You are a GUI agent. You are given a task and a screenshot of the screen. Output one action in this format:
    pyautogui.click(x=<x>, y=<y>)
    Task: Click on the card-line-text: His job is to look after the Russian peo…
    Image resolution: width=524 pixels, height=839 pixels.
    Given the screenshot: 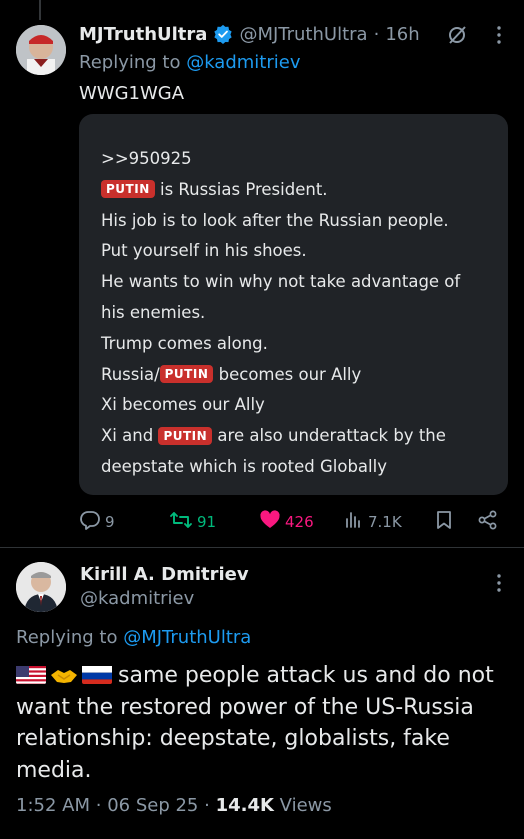 What is the action you would take?
    pyautogui.click(x=275, y=220)
    